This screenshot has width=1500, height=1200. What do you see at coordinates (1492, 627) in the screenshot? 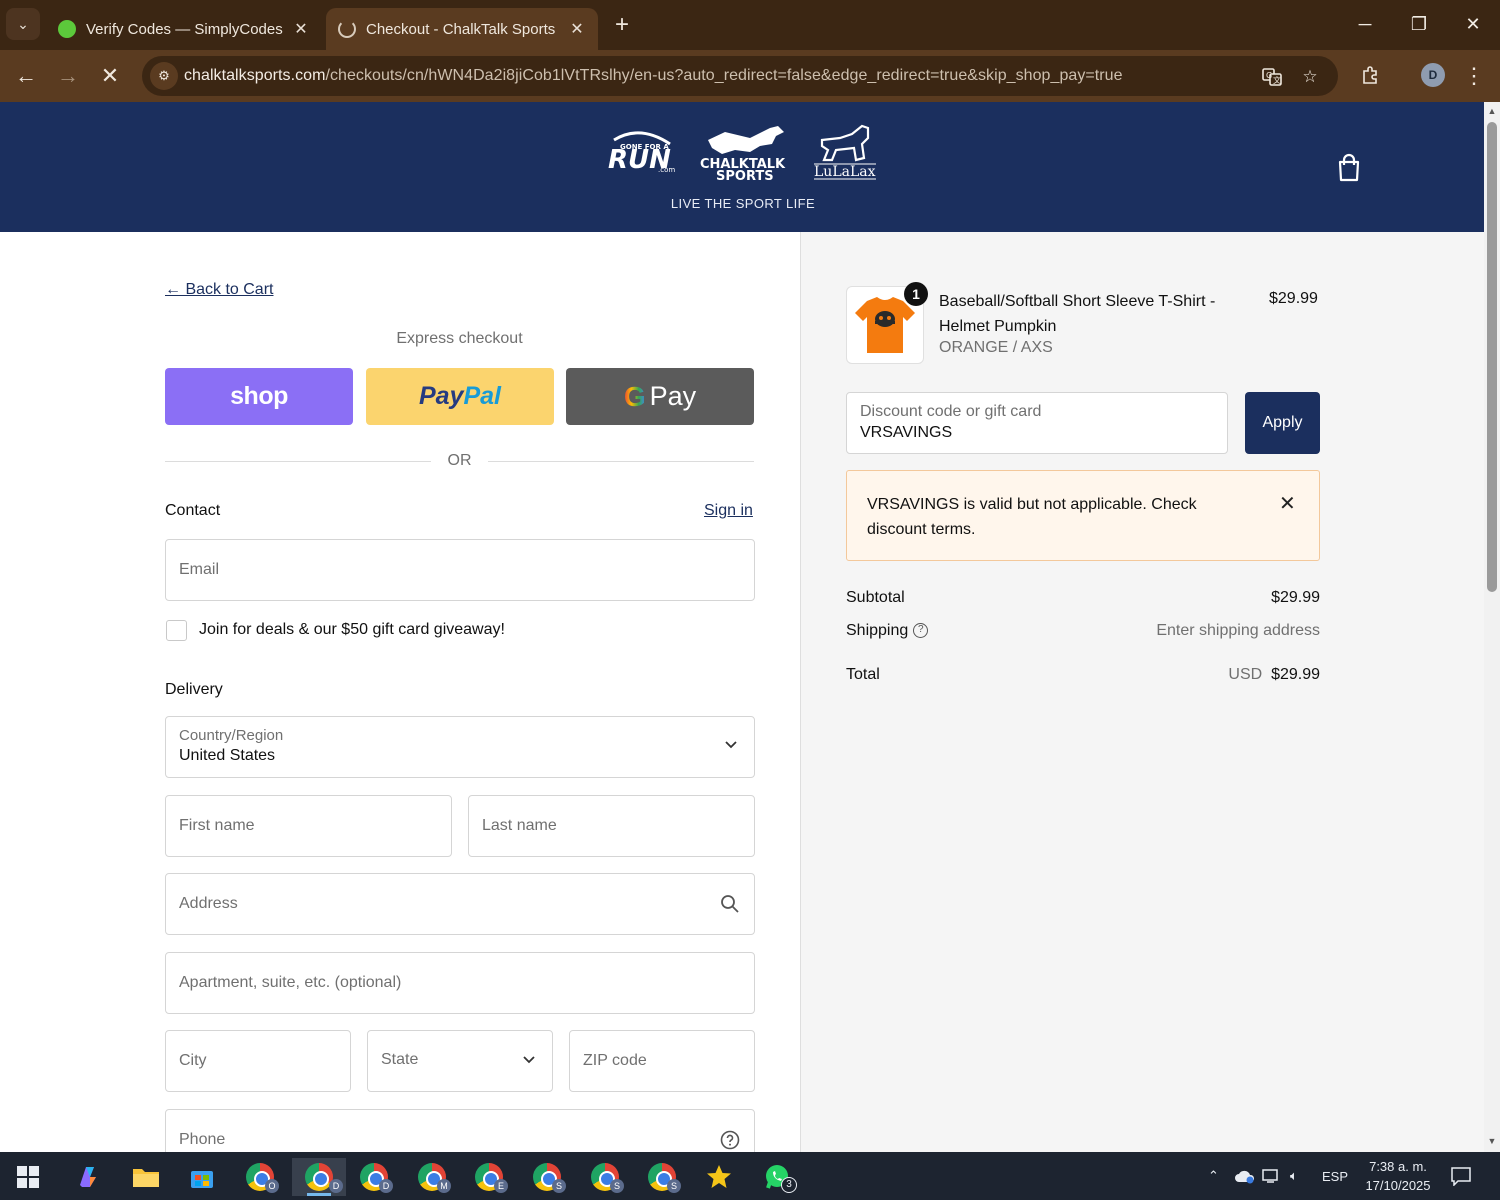
I see `page-scrollbar: ▲ ▼` at bounding box center [1492, 627].